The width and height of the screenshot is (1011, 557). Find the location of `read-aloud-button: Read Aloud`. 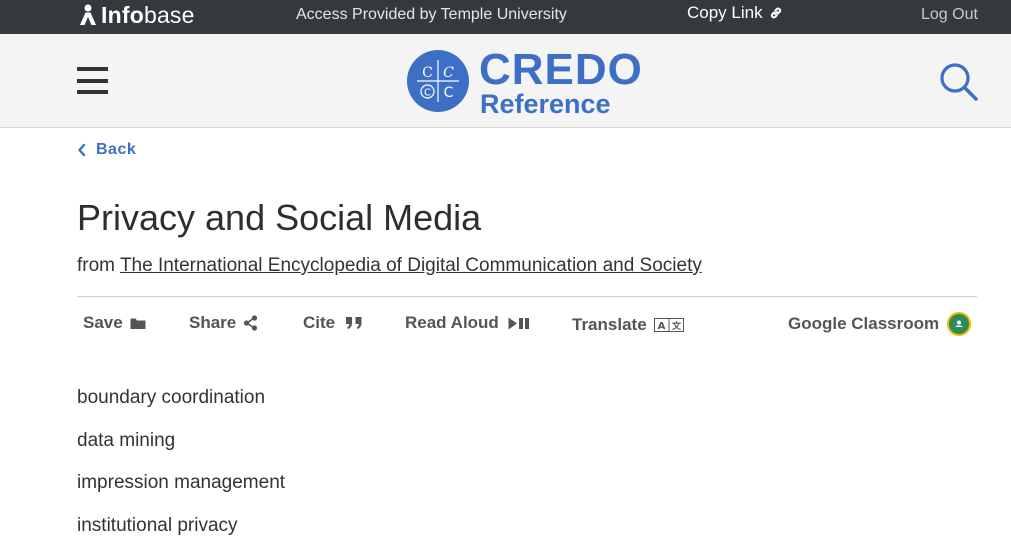

read-aloud-button: Read Aloud is located at coordinates (467, 323).